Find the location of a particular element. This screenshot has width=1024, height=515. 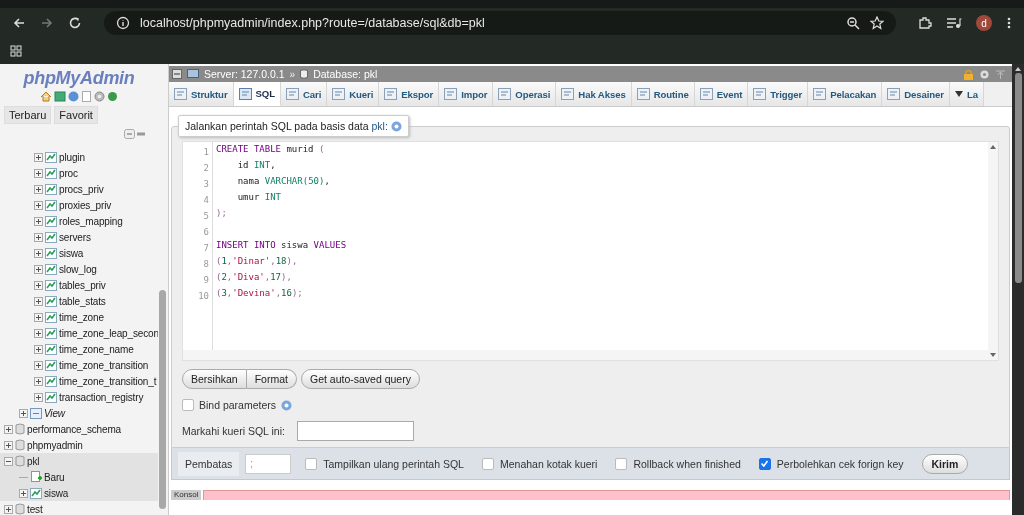

tree-item: tables_priv is located at coordinates (82, 285).